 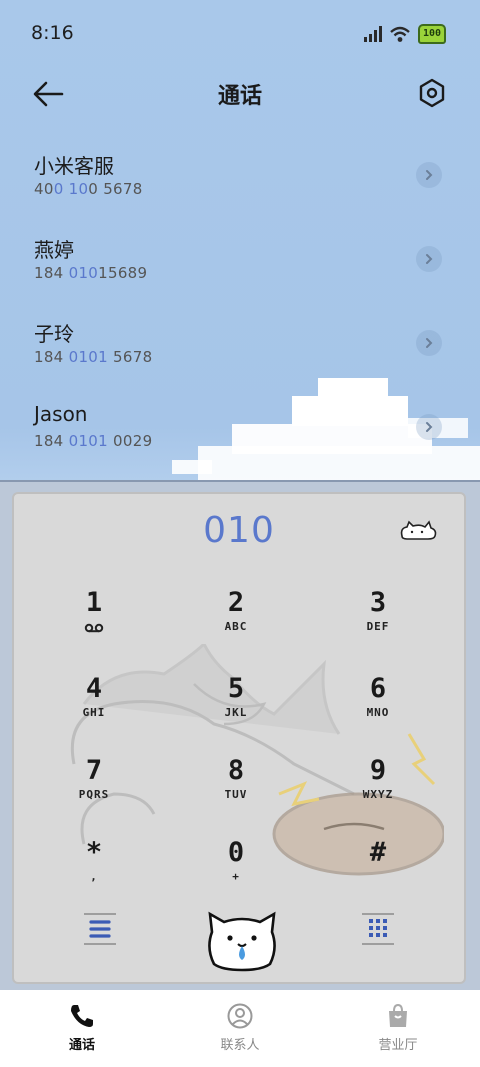 I want to click on key-digit: 4, so click(x=94, y=688).